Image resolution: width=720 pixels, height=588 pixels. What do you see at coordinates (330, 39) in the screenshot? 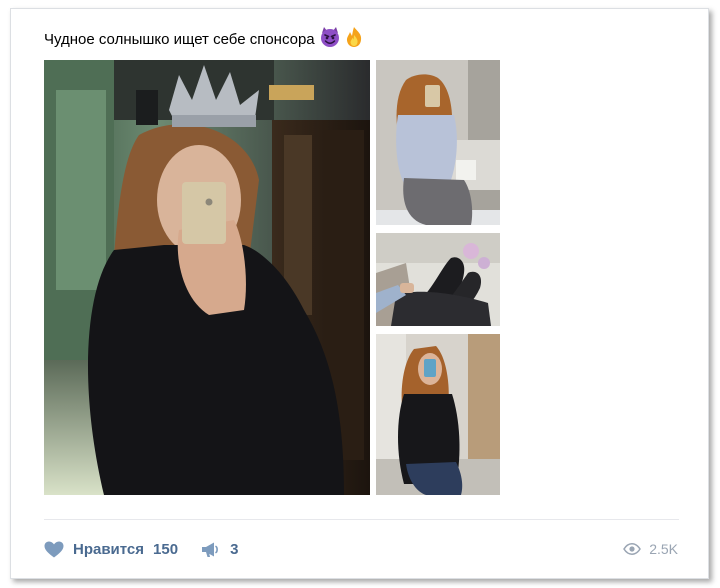
I see `smiling-devil-emoji-icon` at bounding box center [330, 39].